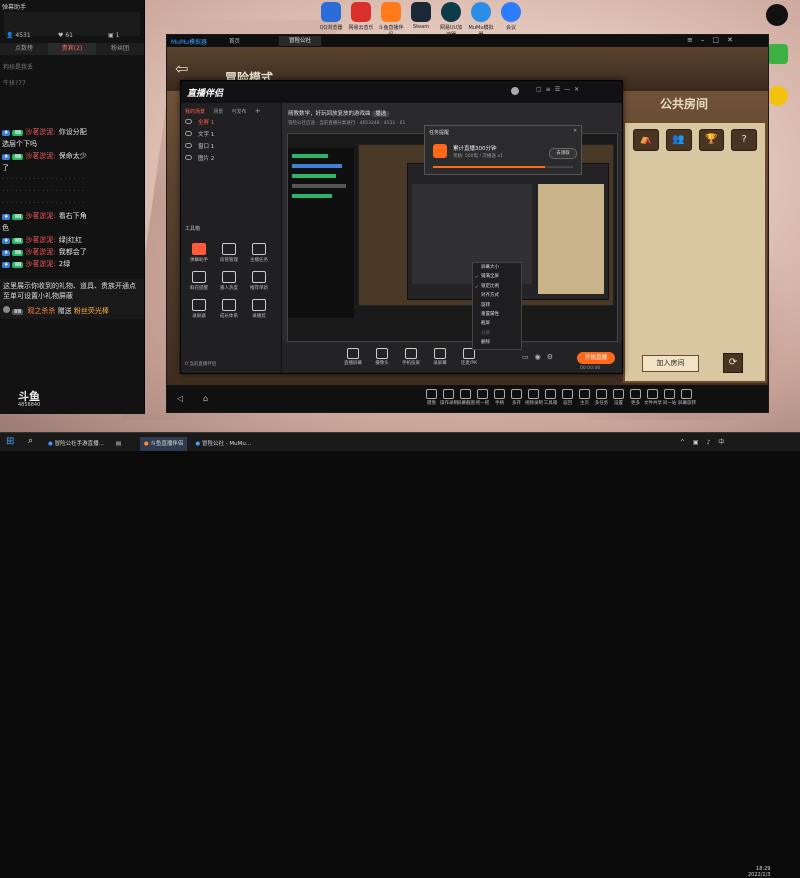 The height and width of the screenshot is (878, 800). Describe the element at coordinates (469, 357) in the screenshot. I see `source-pk-button: 连麦/PK` at that location.